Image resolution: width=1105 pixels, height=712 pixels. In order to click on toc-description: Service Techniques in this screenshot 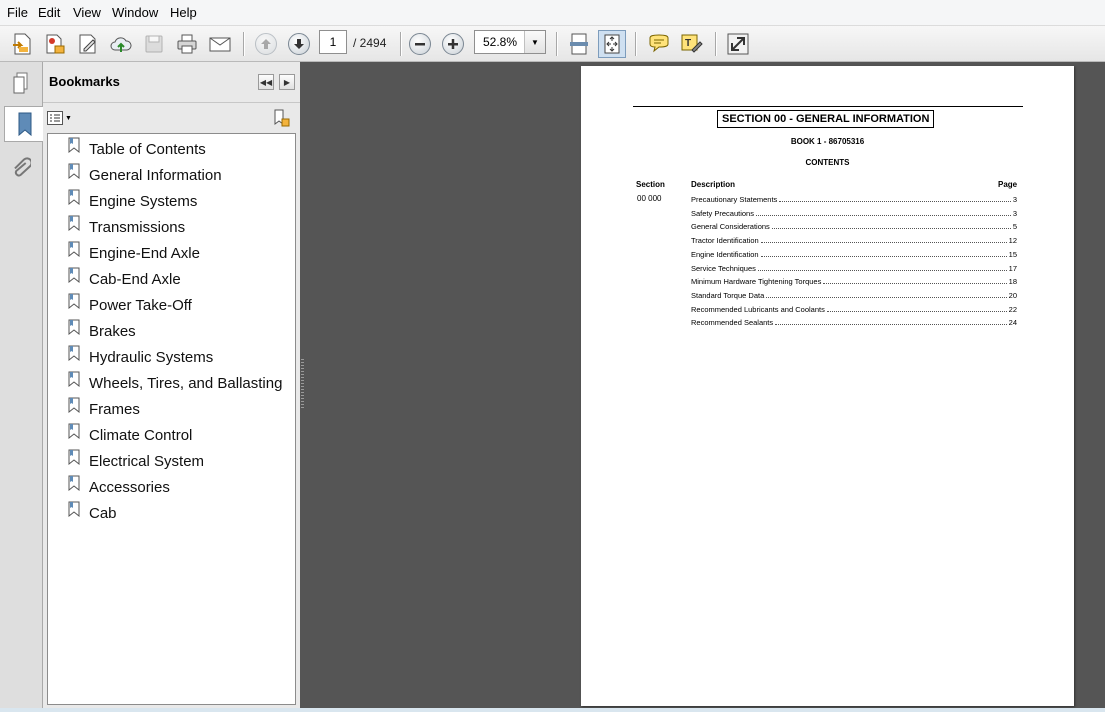, I will do `click(723, 268)`.